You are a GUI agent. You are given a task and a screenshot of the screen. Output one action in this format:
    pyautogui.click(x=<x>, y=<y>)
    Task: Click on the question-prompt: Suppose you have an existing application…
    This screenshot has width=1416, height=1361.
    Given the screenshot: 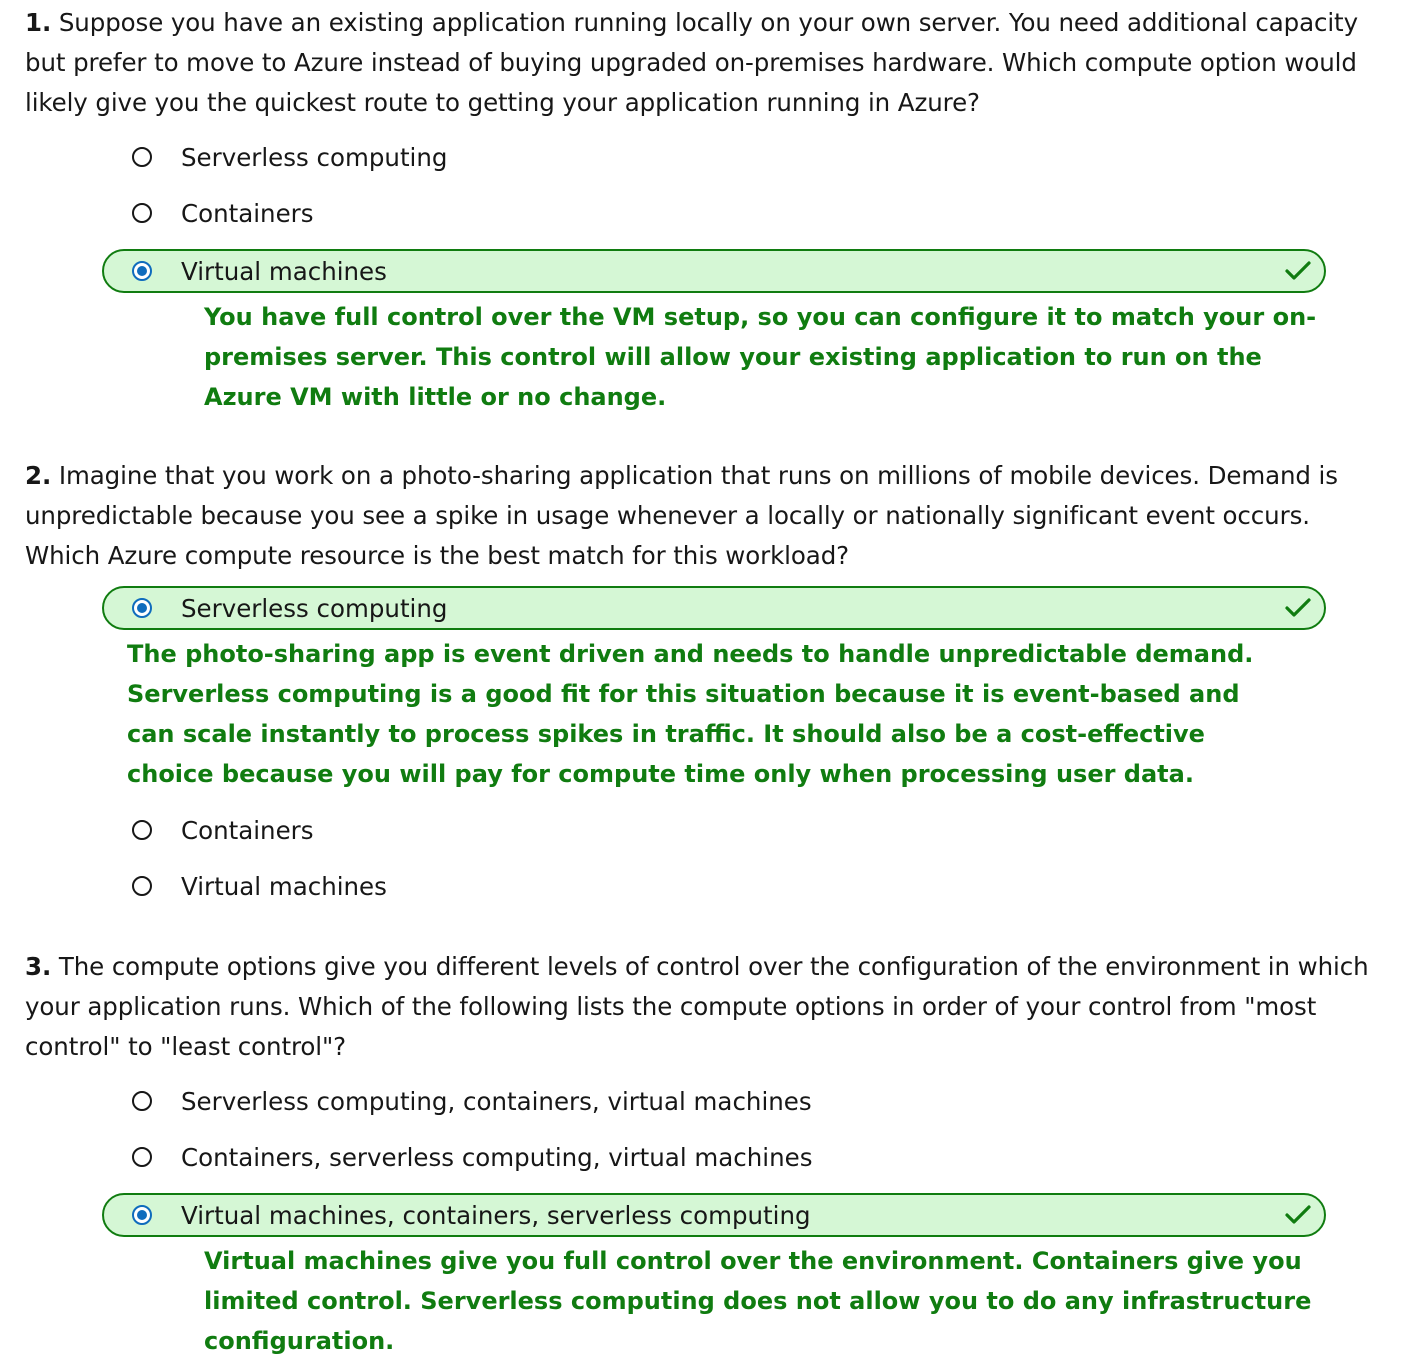 What is the action you would take?
    pyautogui.click(x=691, y=62)
    